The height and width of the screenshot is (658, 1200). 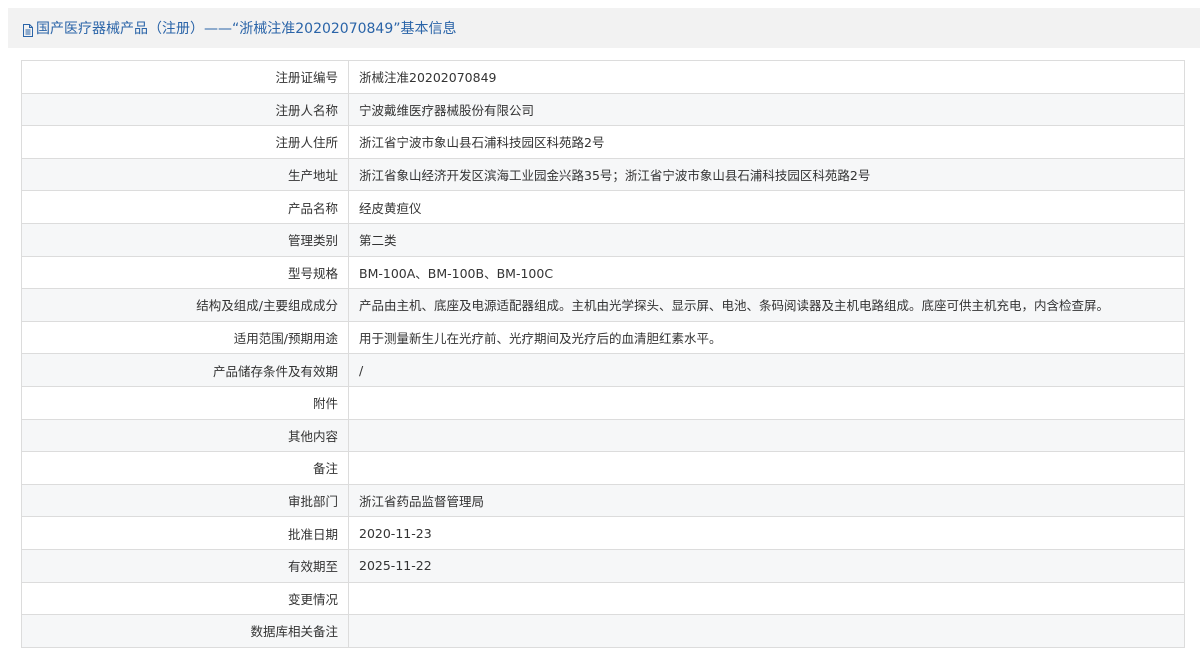 What do you see at coordinates (766, 109) in the screenshot?
I see `row-value: 宁波戴维医疗器械股份有限公司` at bounding box center [766, 109].